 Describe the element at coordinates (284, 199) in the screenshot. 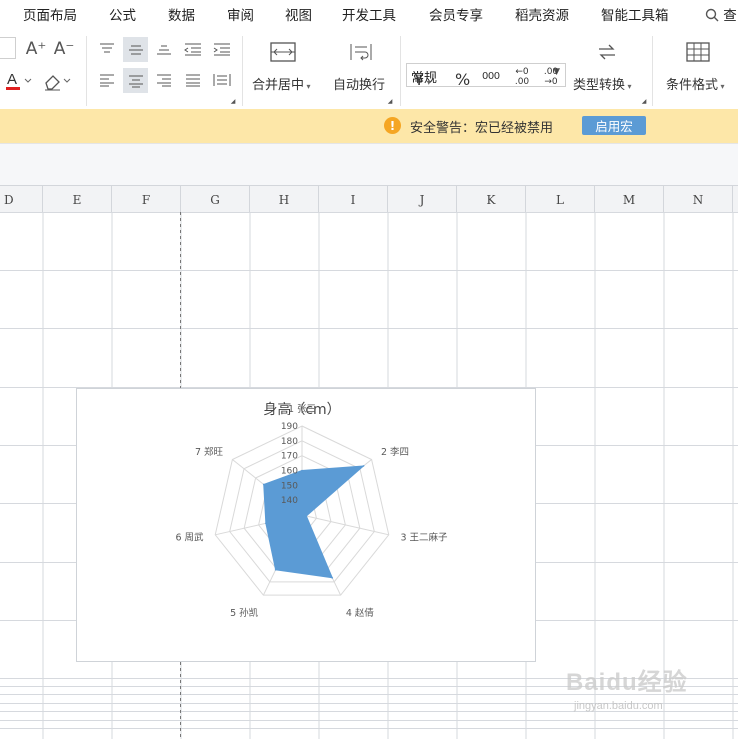

I see `column-header: H` at that location.